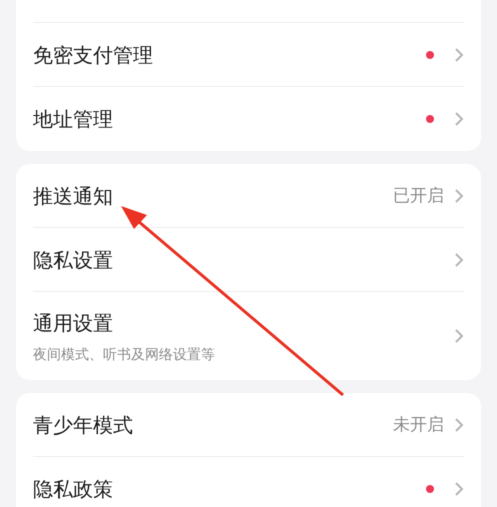 The width and height of the screenshot is (497, 507). Describe the element at coordinates (124, 355) in the screenshot. I see `row-description: 夜间模式、听书及网络设置等` at that location.